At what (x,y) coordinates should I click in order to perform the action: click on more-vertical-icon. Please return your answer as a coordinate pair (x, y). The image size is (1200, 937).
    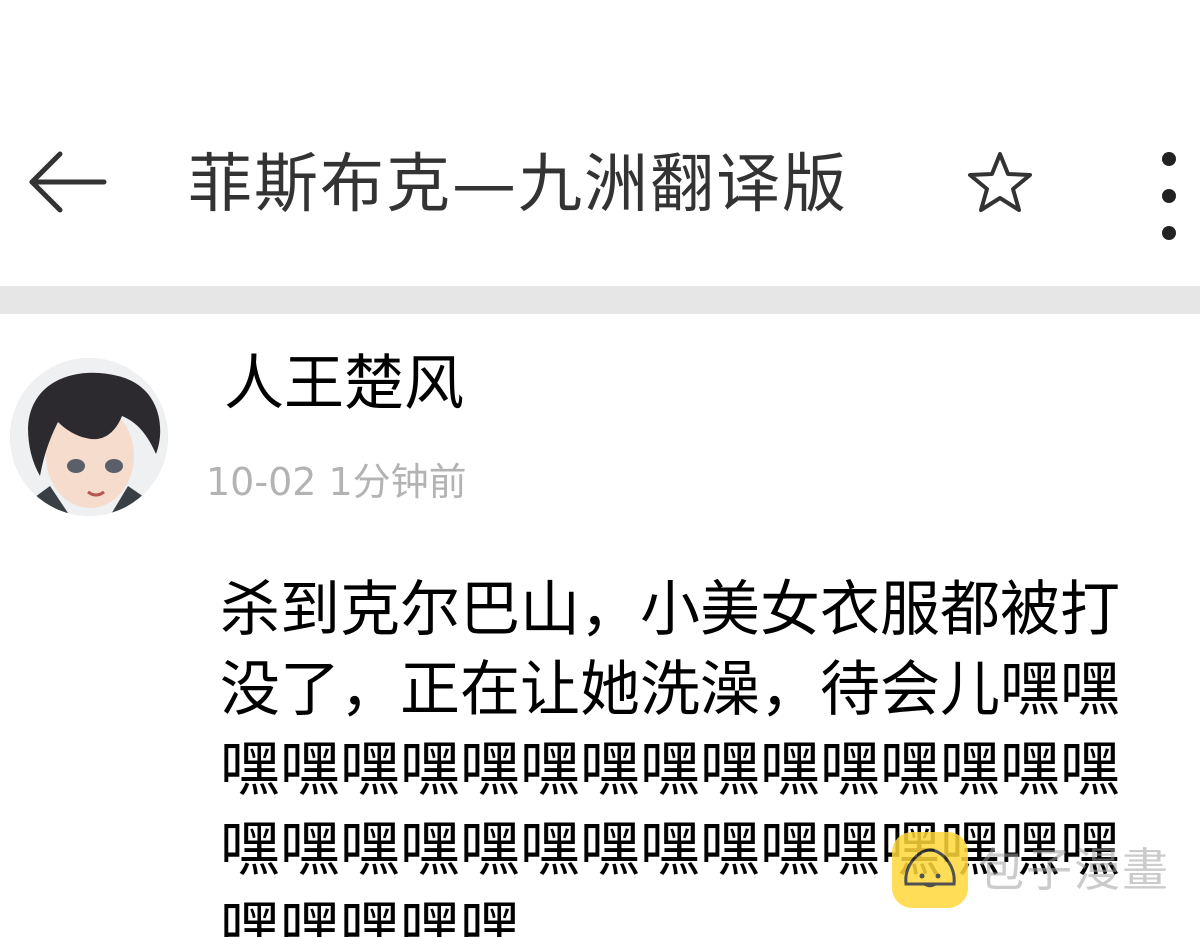
    Looking at the image, I should click on (1169, 159).